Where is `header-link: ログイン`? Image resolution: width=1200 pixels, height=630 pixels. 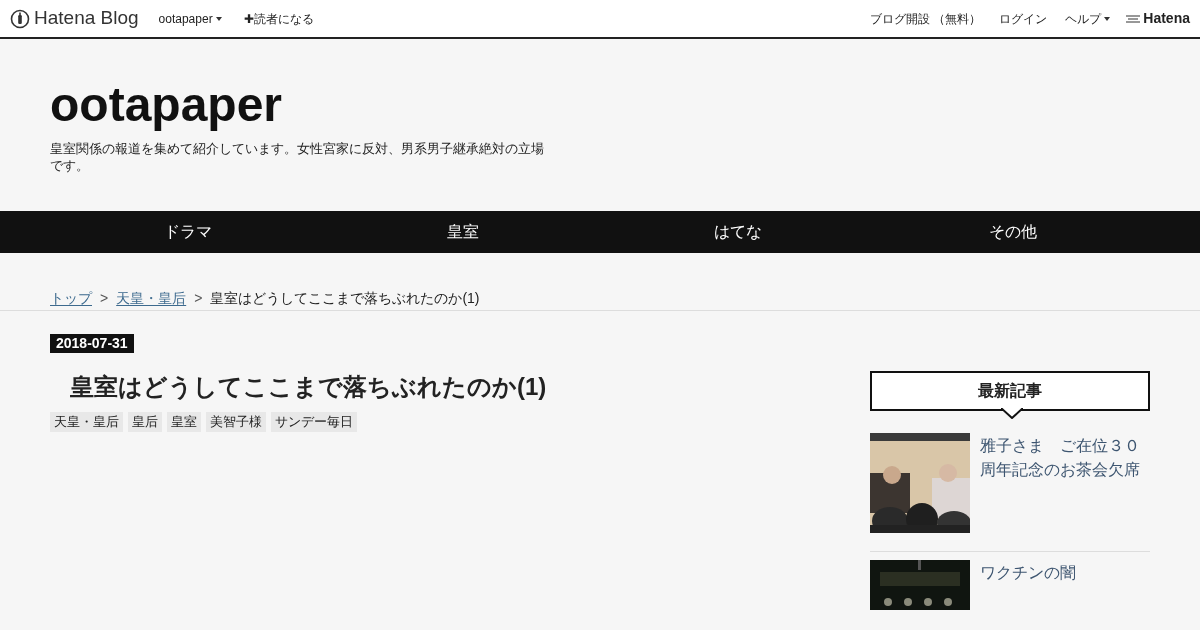 header-link: ログイン is located at coordinates (1023, 18).